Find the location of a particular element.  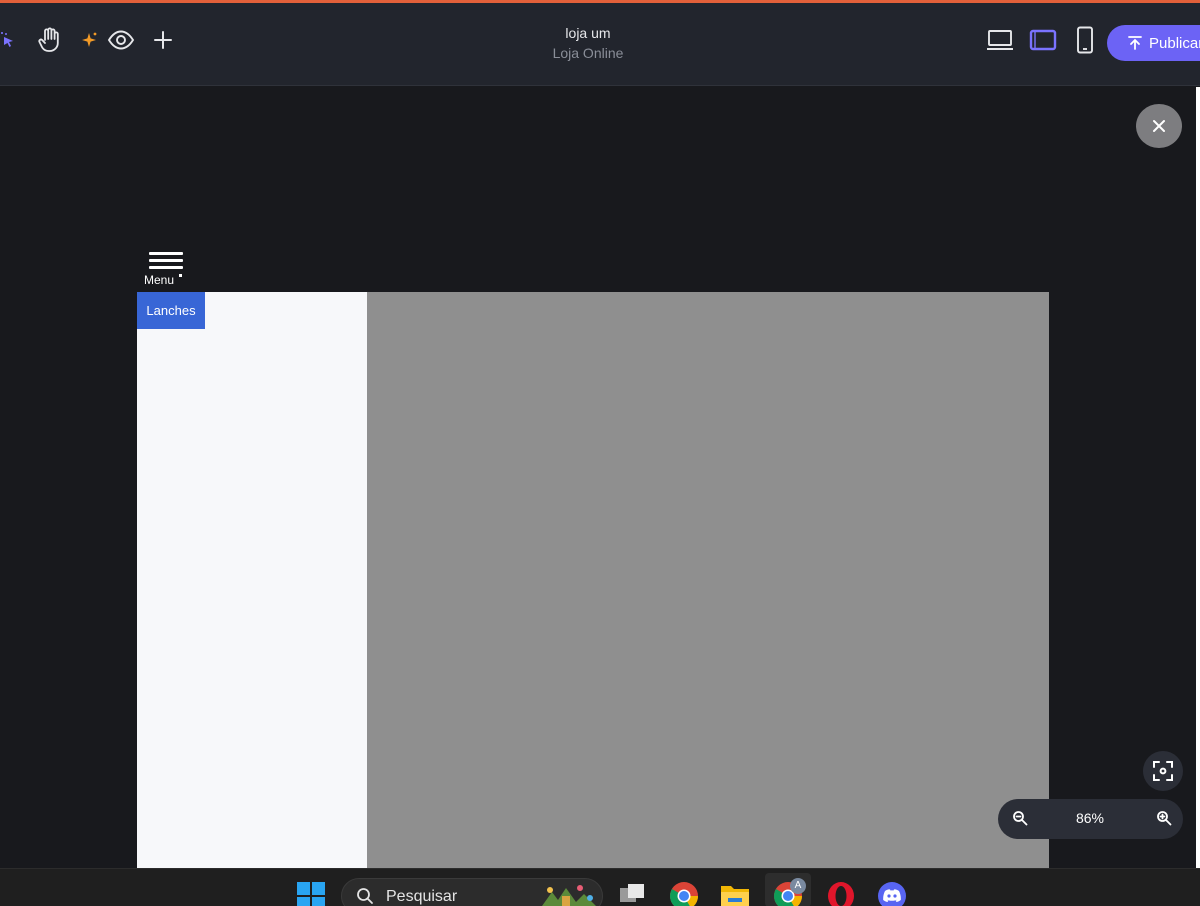

close-icon is located at coordinates (1159, 126).